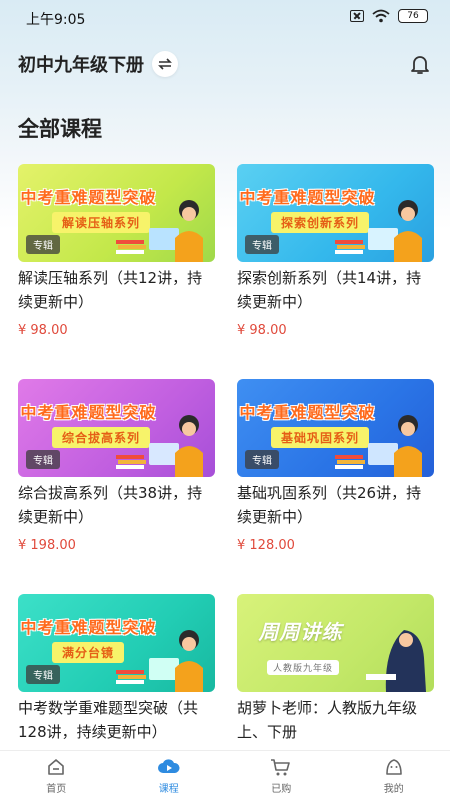 Image resolution: width=450 pixels, height=800 pixels. I want to click on banner-subtitle: 综合拔高系列, so click(101, 437).